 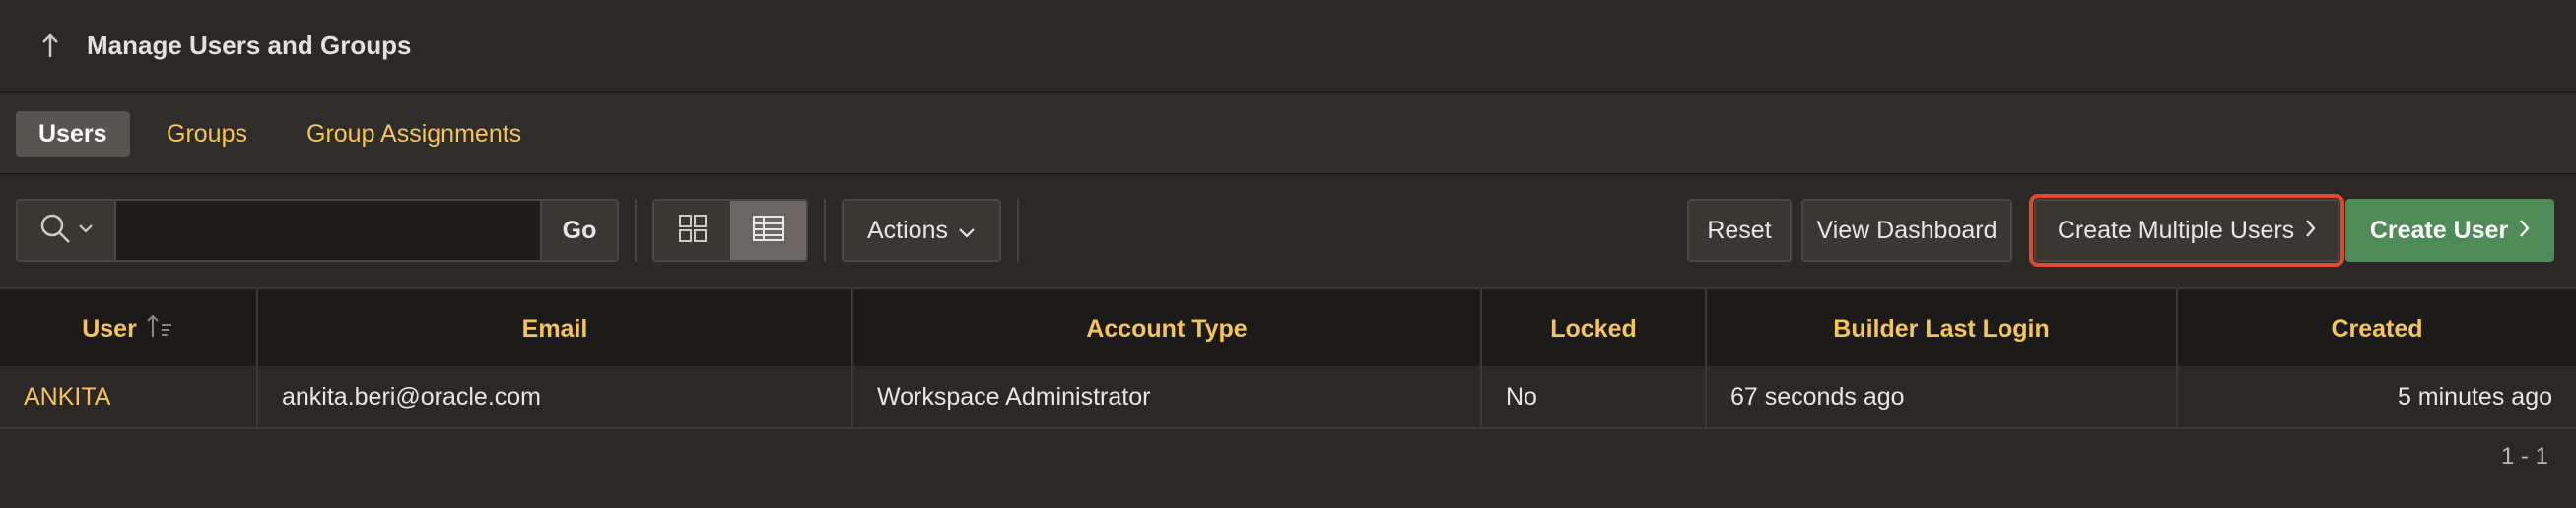 I want to click on go-button: Go, so click(x=579, y=230).